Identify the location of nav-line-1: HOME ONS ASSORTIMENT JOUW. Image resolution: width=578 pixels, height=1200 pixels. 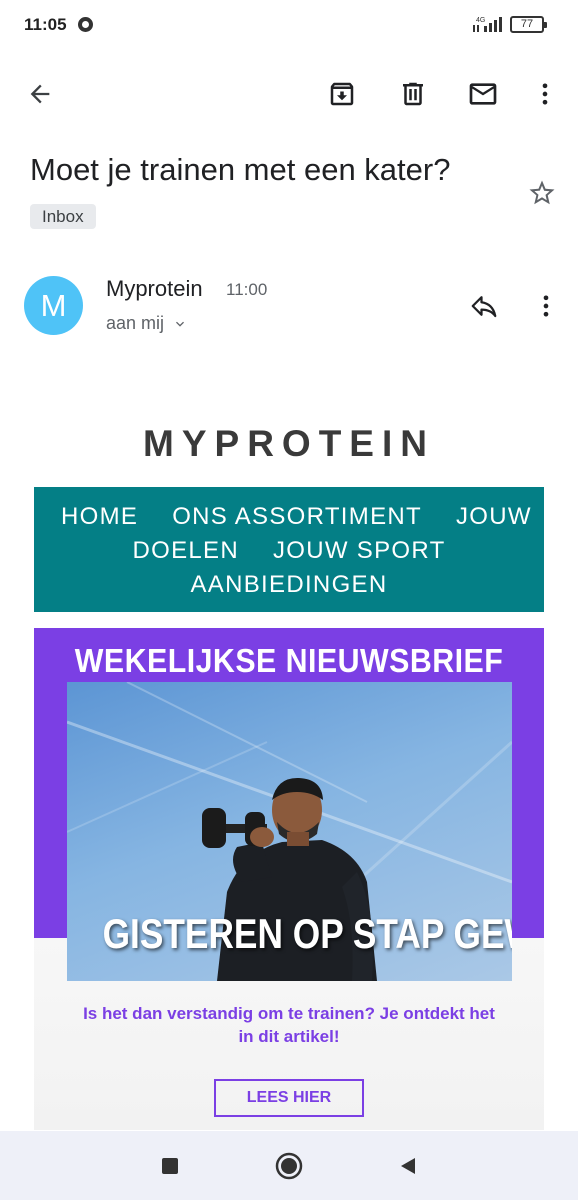
(289, 517).